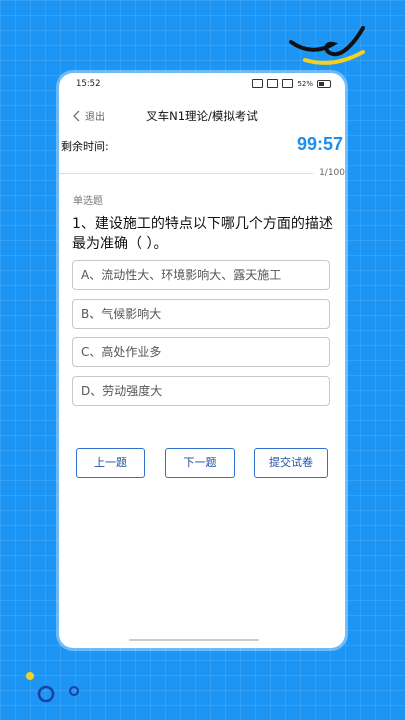 This screenshot has height=720, width=405. What do you see at coordinates (305, 83) in the screenshot?
I see `battery-percent: 52%` at bounding box center [305, 83].